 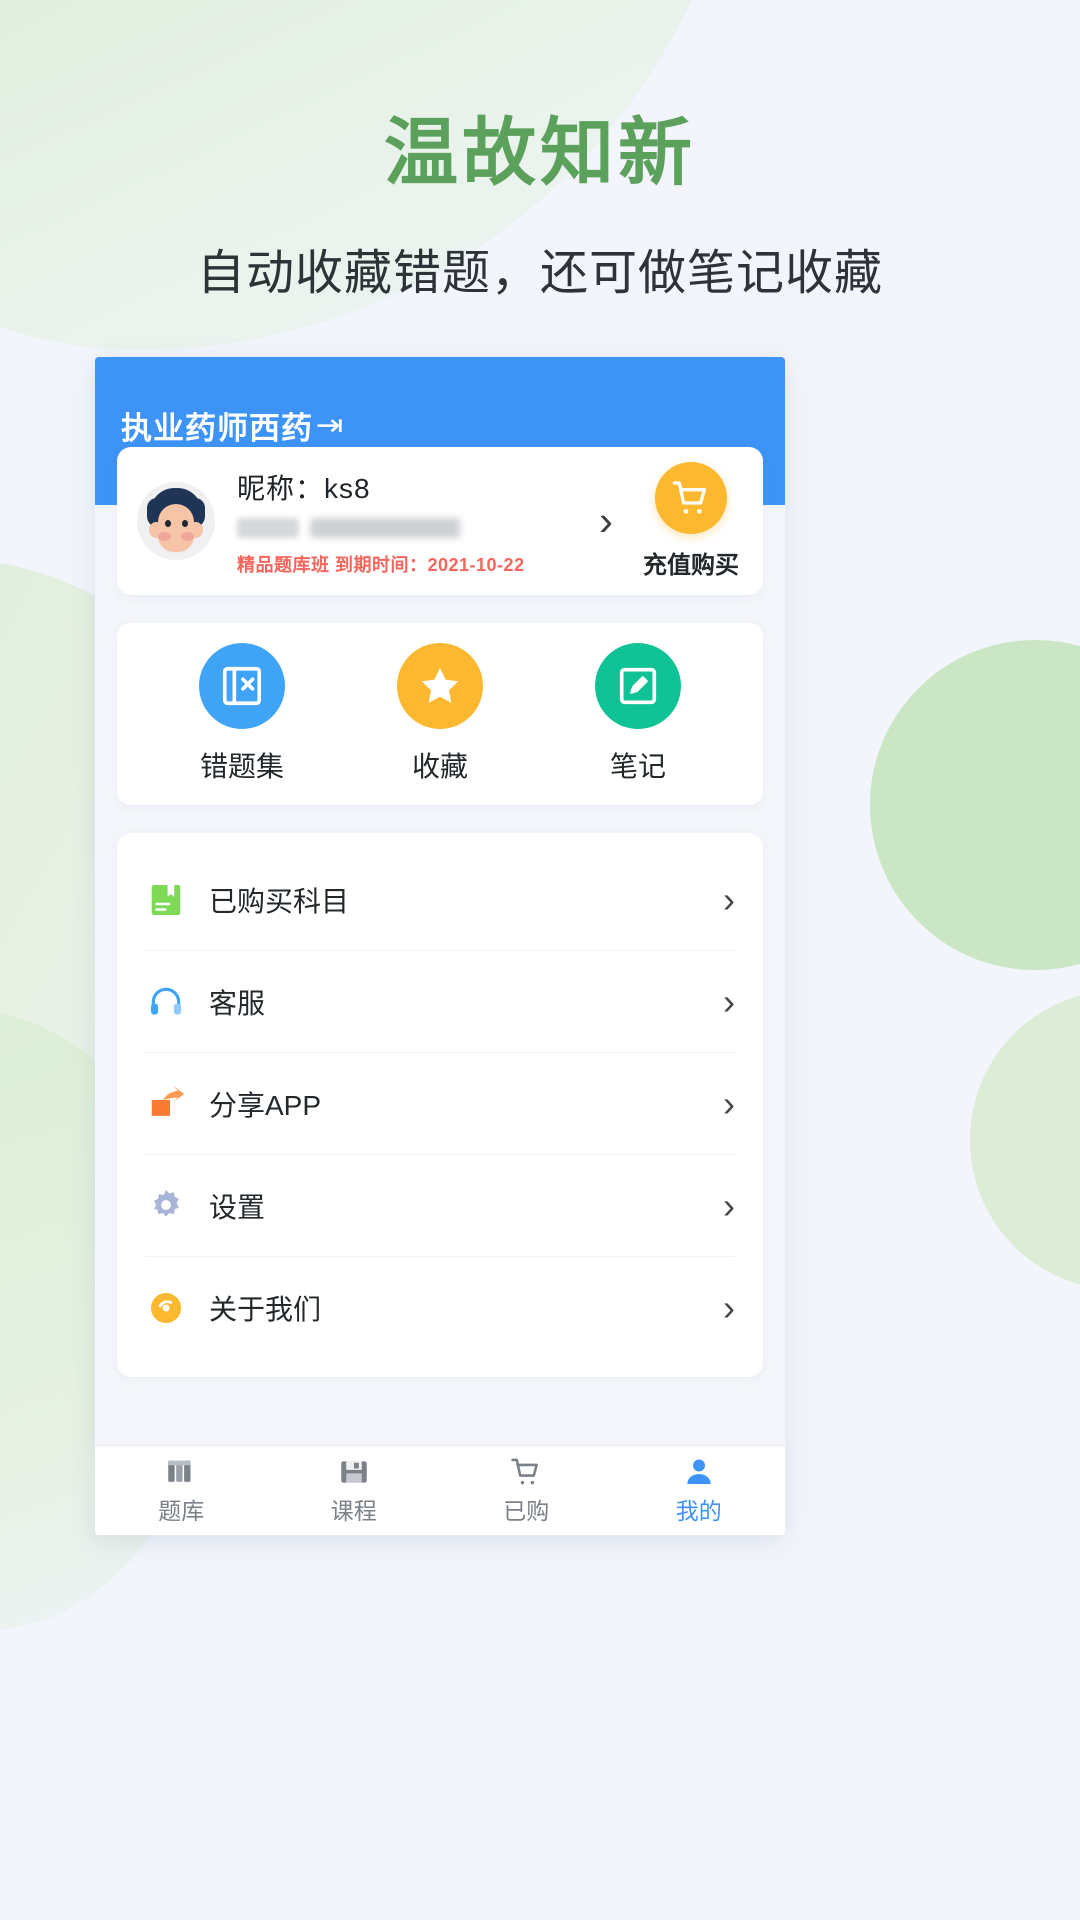 I want to click on page-title: 温故知新, so click(x=540, y=152).